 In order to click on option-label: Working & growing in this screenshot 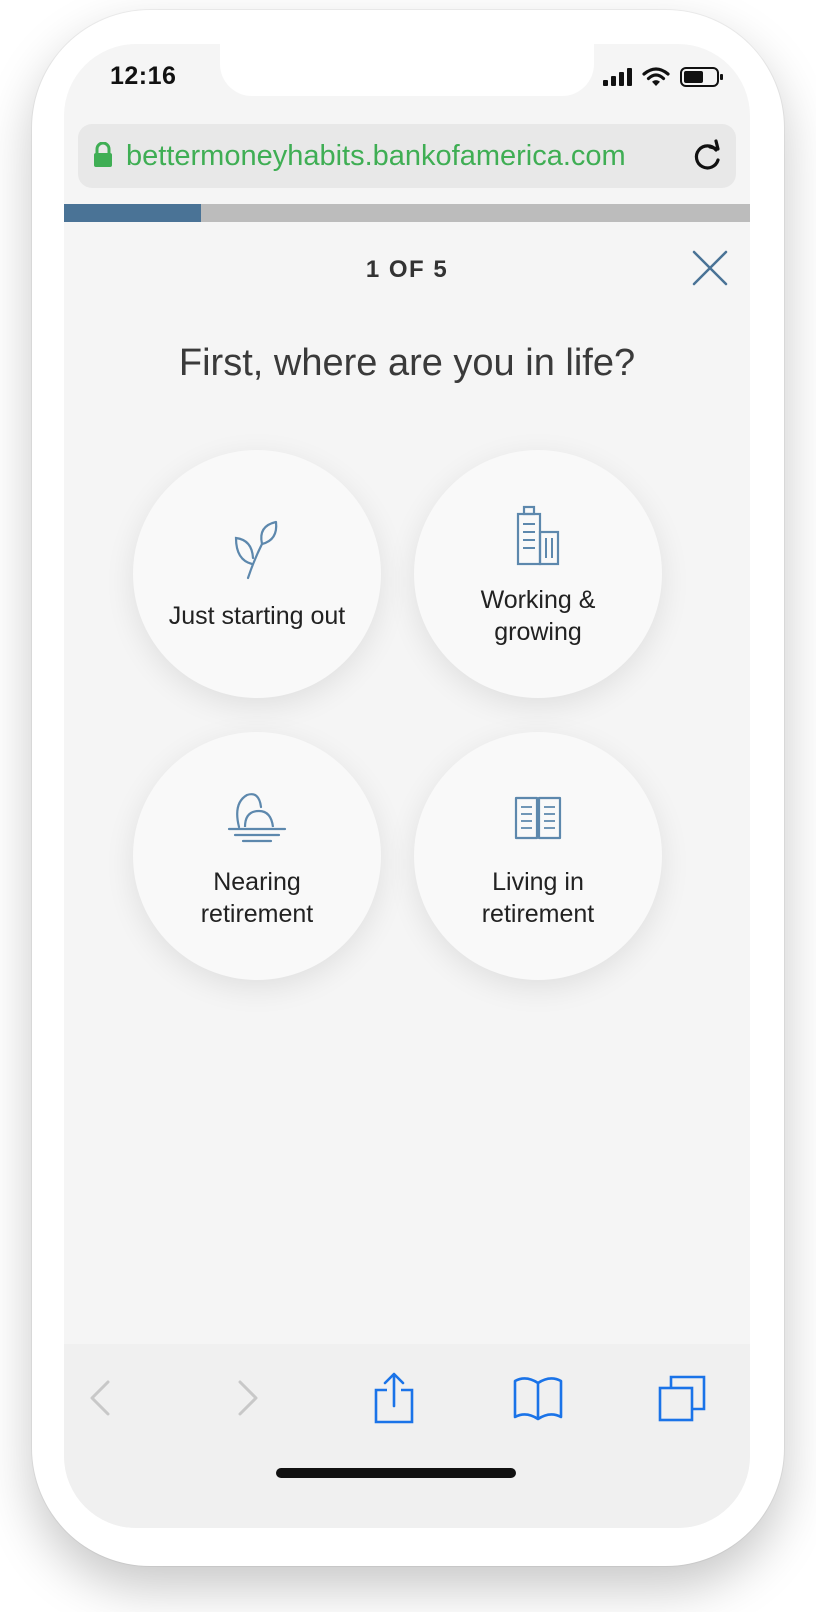, I will do `click(538, 616)`.